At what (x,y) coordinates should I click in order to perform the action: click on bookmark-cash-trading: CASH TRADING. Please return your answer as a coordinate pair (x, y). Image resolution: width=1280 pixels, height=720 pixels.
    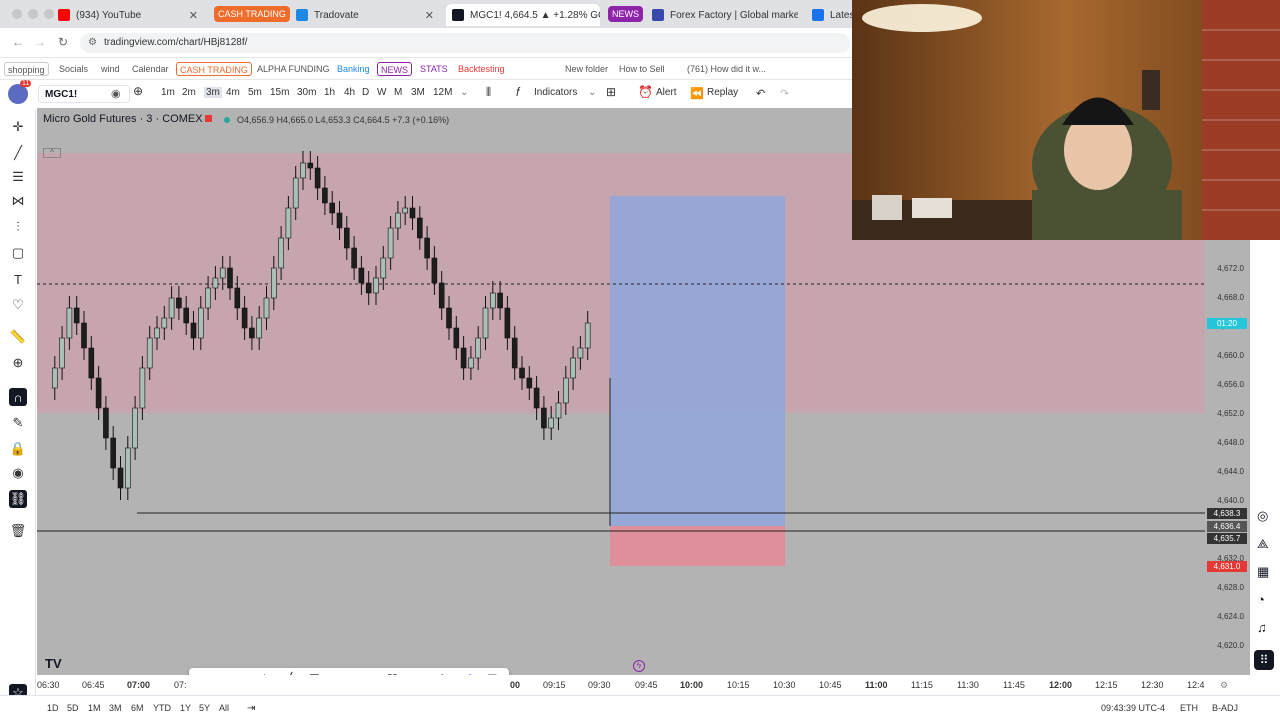
    Looking at the image, I should click on (214, 69).